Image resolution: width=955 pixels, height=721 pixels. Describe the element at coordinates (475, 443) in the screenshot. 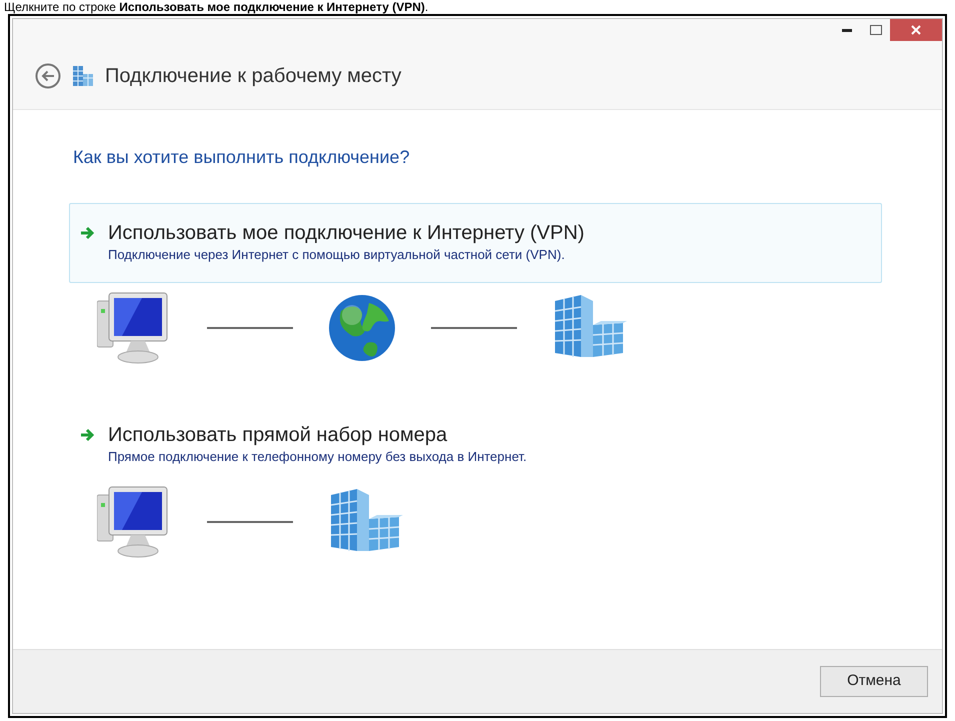

I see `connection-option: Использовать прямой набор номера Прямое подключение к телефонному номеру без выхода в Интернет.` at that location.